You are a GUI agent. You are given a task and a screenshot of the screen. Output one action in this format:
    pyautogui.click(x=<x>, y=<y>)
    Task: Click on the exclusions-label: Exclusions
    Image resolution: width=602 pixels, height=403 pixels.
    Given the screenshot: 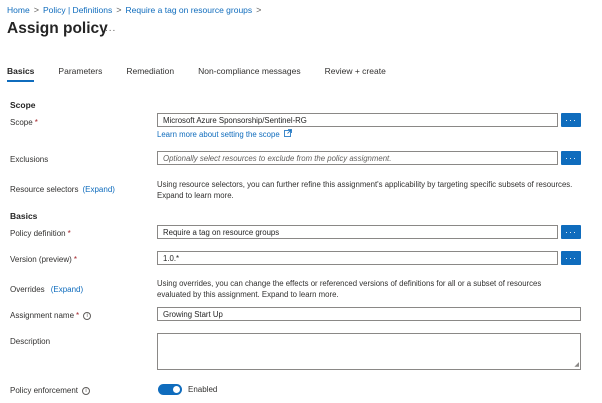 What is the action you would take?
    pyautogui.click(x=29, y=159)
    